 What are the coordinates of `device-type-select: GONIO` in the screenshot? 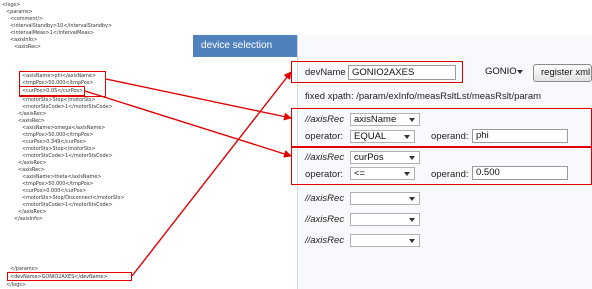 It's located at (504, 72).